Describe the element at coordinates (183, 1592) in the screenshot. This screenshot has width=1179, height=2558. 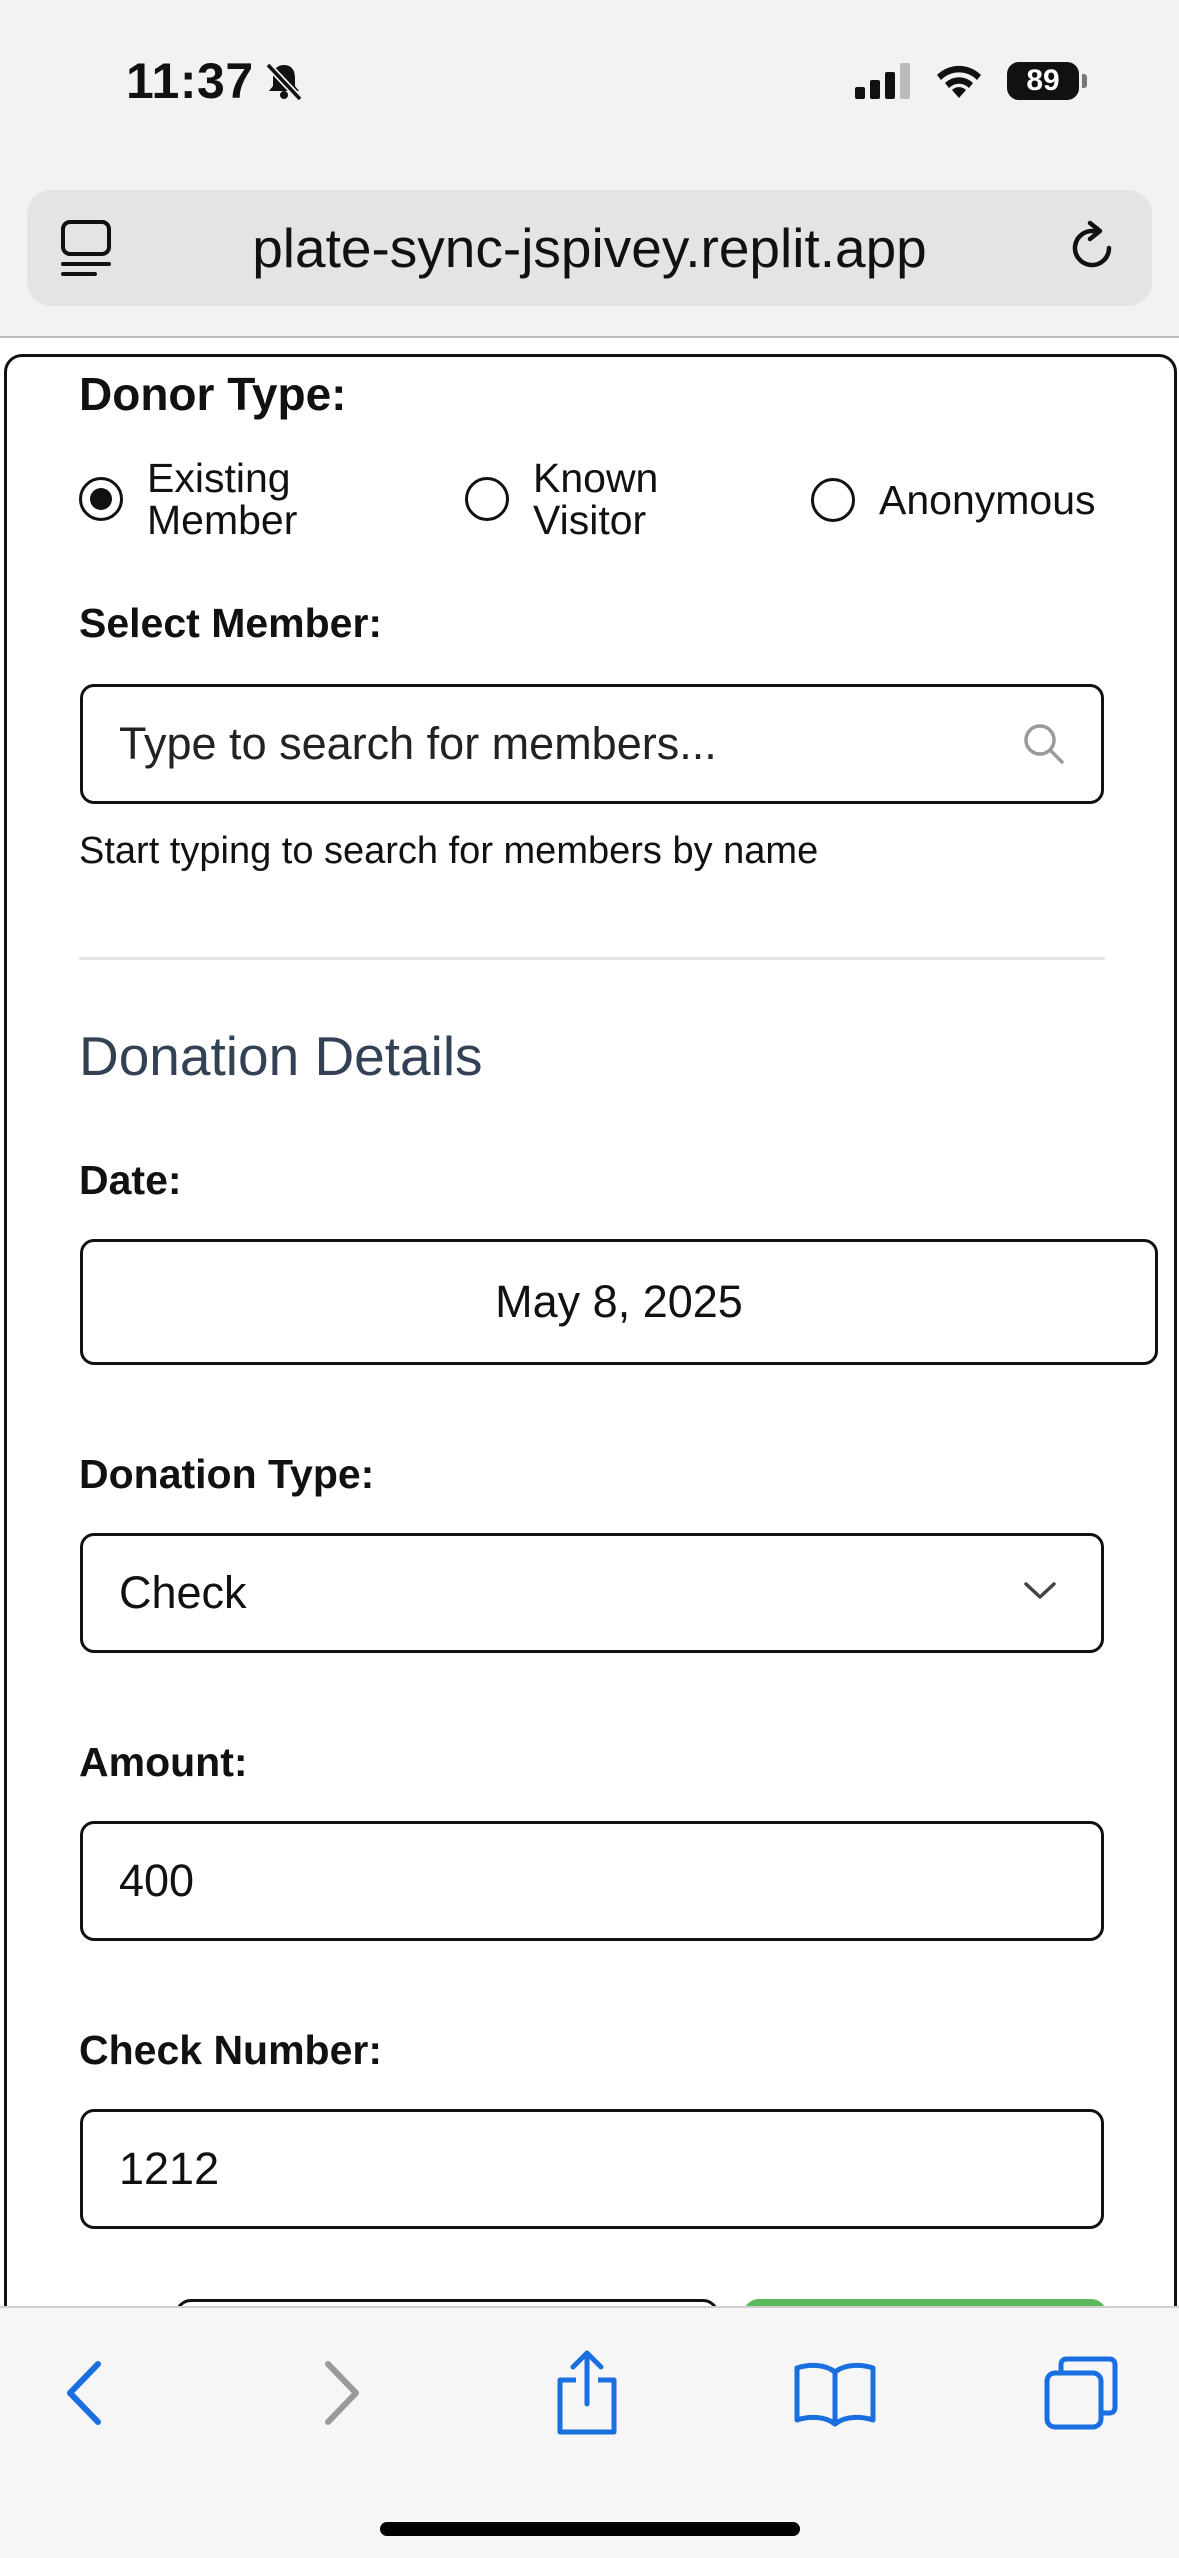
I see `donation-type-value: Check` at that location.